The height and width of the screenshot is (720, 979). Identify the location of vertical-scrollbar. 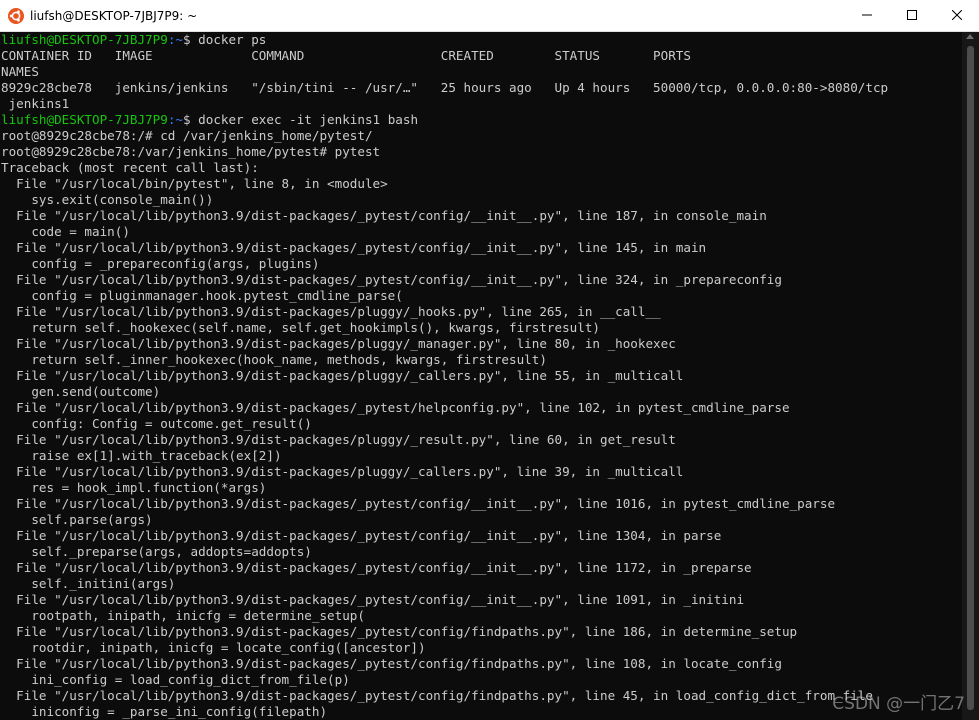
(970, 376).